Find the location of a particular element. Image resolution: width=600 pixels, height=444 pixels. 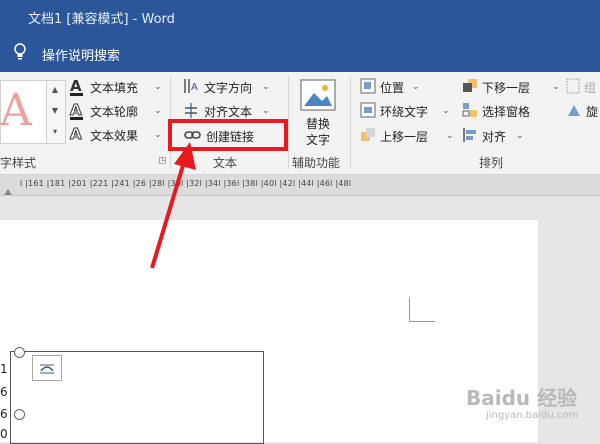

text-fill-button: A 文本填充 ⌄ is located at coordinates (119, 87).